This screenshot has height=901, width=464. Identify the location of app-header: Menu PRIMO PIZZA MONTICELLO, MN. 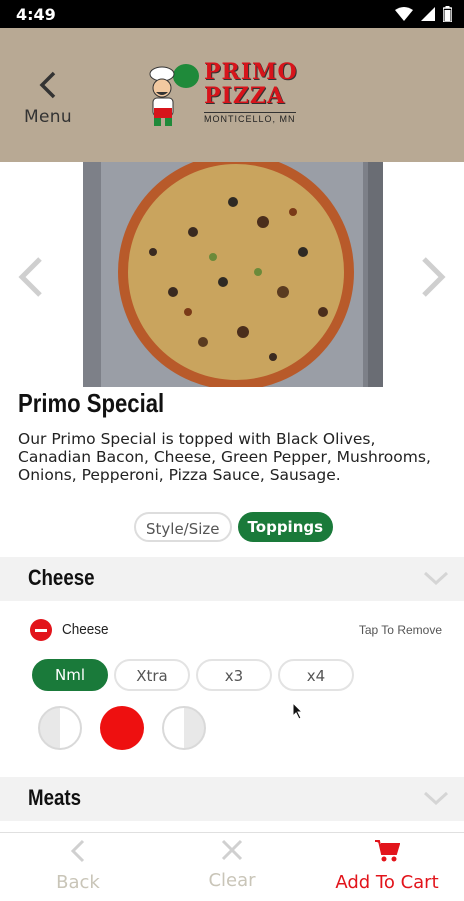
(232, 95).